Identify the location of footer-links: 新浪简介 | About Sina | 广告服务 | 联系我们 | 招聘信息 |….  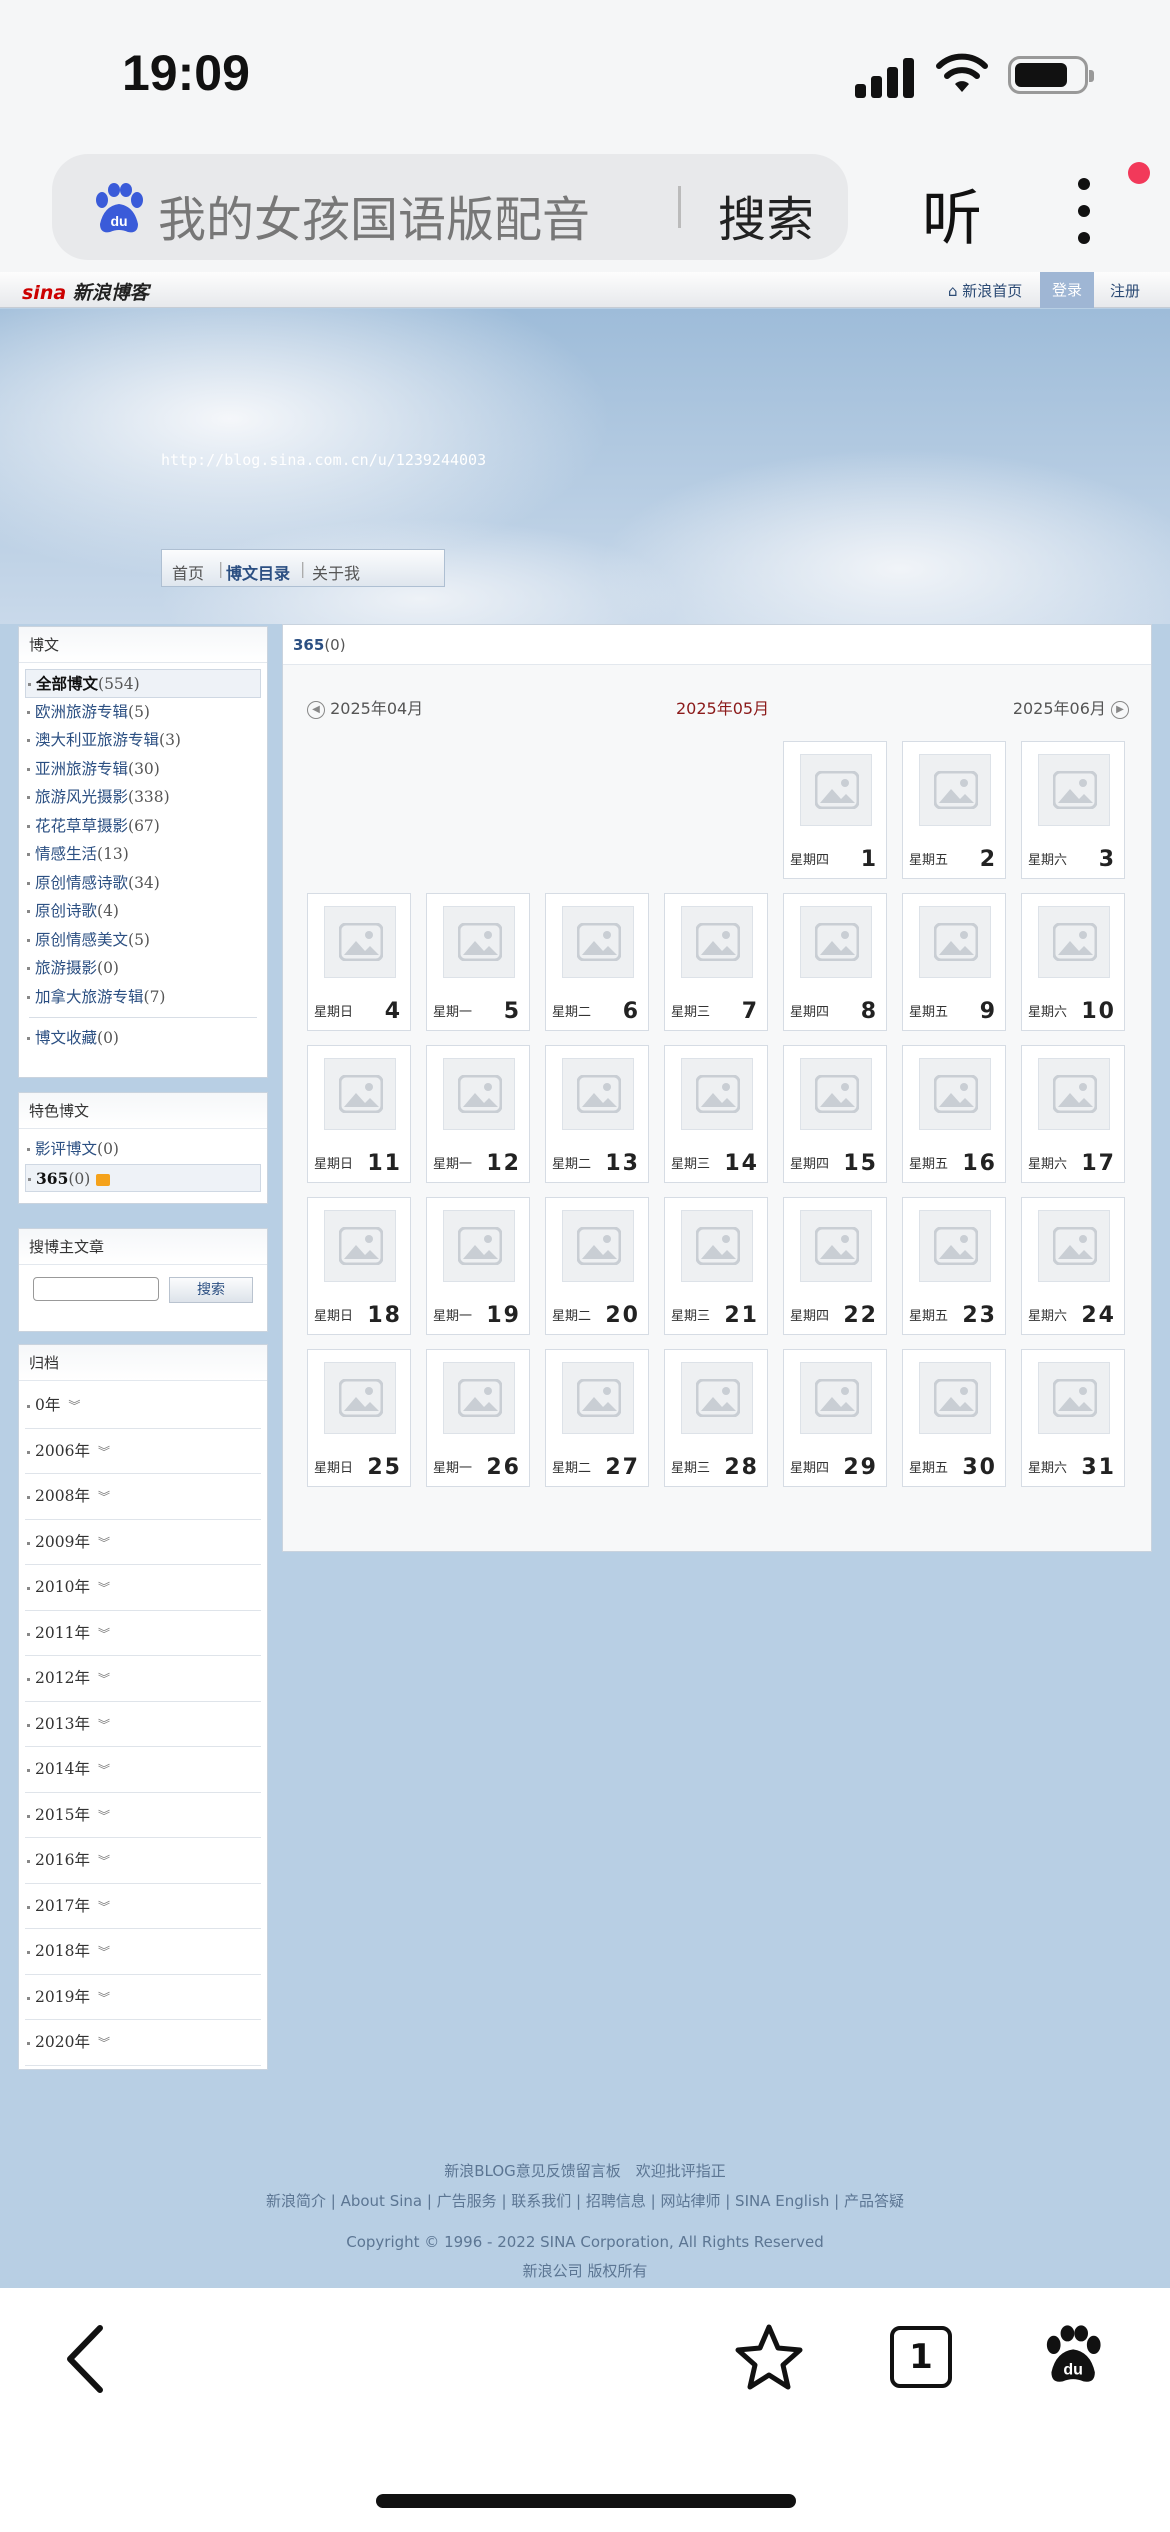
(585, 2200).